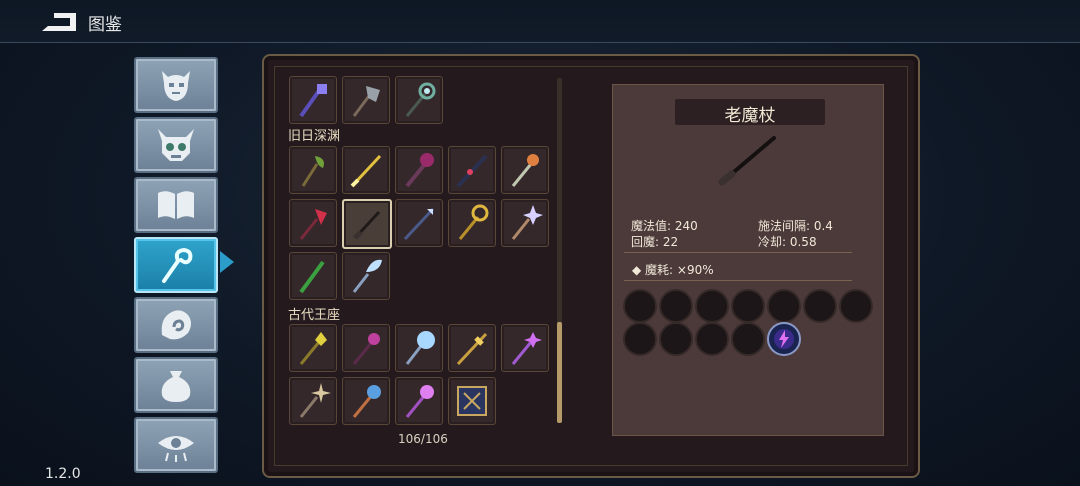  What do you see at coordinates (176, 449) in the screenshot?
I see `eye-icon` at bounding box center [176, 449].